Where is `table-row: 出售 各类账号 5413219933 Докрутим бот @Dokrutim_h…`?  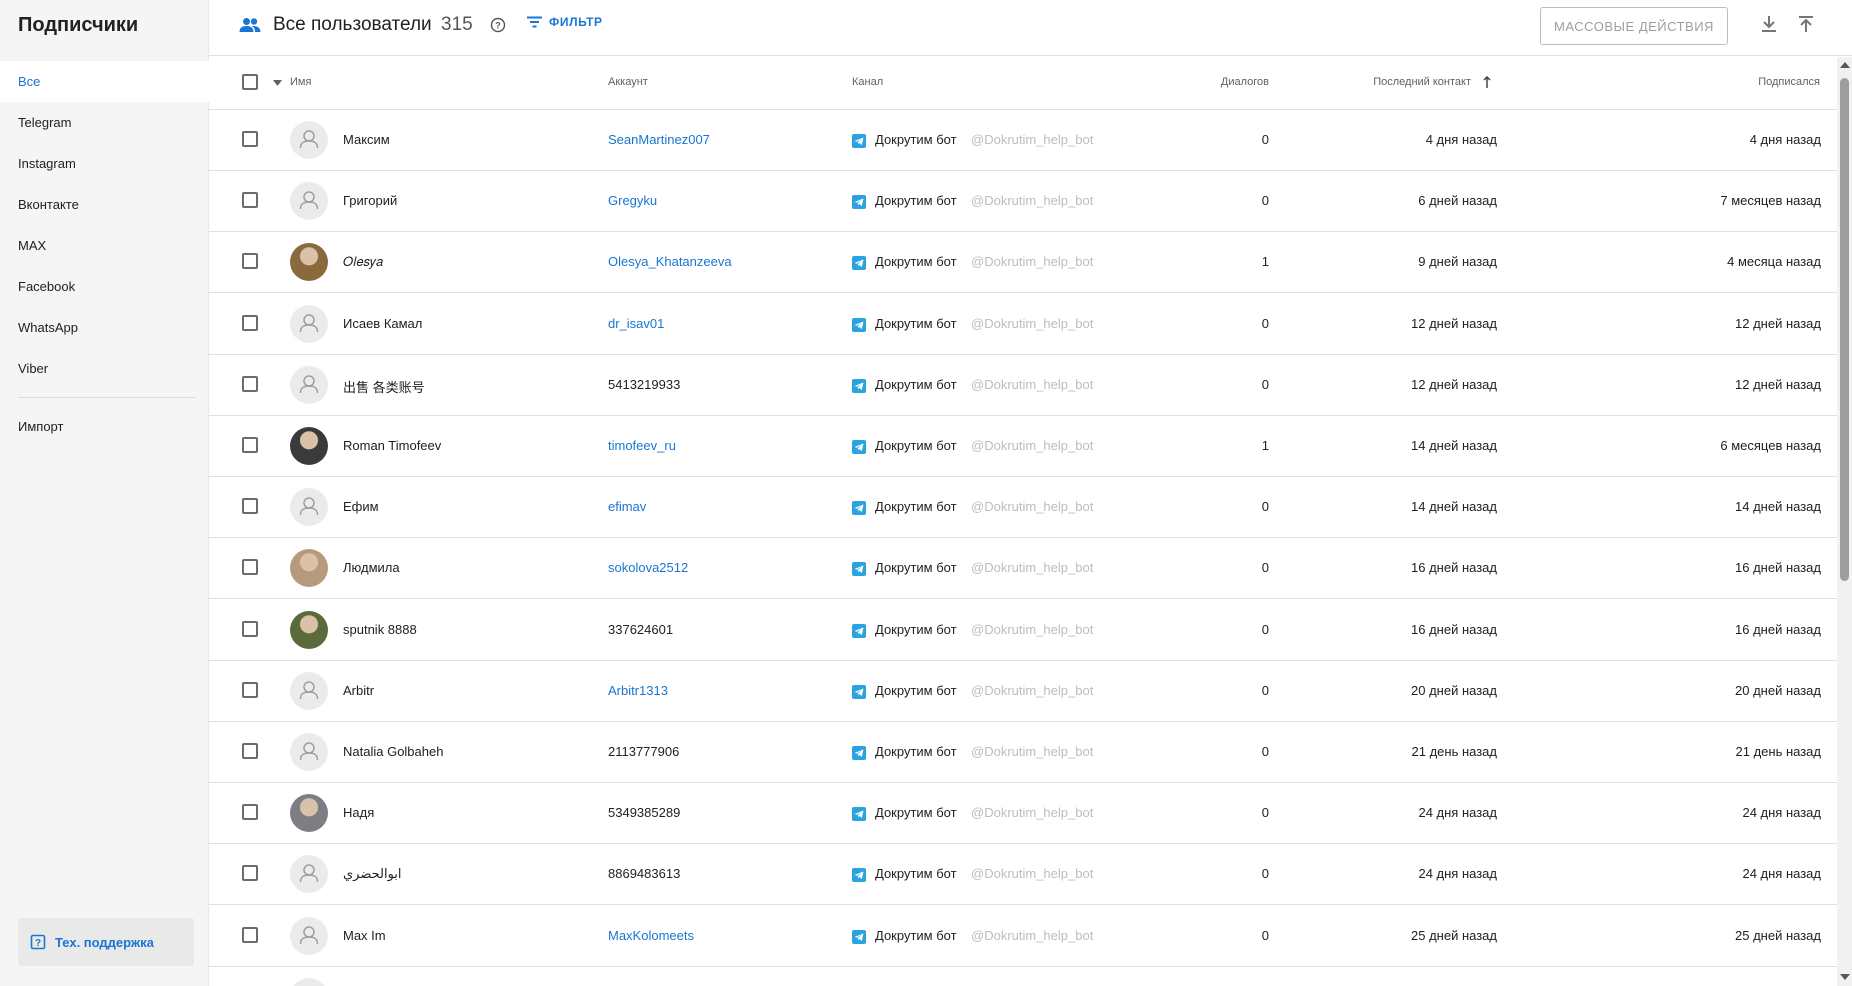
table-row: 出售 各类账号 5413219933 Докрутим бот @Dokrutim_h… is located at coordinates (1023, 385).